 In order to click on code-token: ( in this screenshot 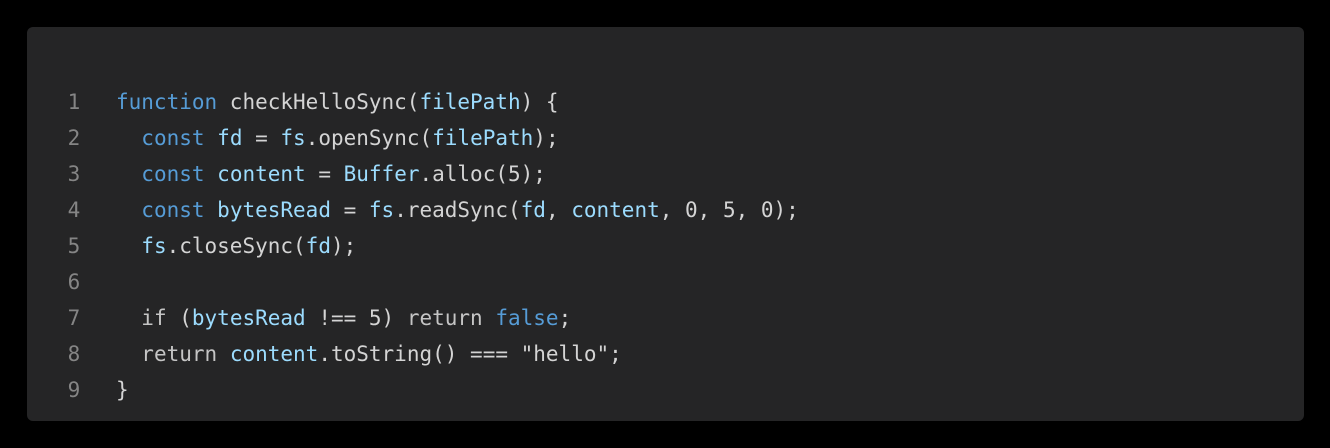, I will do `click(179, 318)`.